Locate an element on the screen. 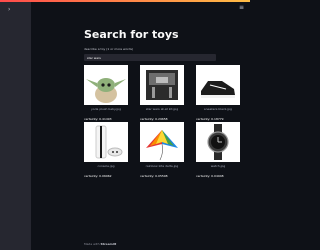 This screenshot has width=320, height=250. footer-prefix: Made with is located at coordinates (92, 244).